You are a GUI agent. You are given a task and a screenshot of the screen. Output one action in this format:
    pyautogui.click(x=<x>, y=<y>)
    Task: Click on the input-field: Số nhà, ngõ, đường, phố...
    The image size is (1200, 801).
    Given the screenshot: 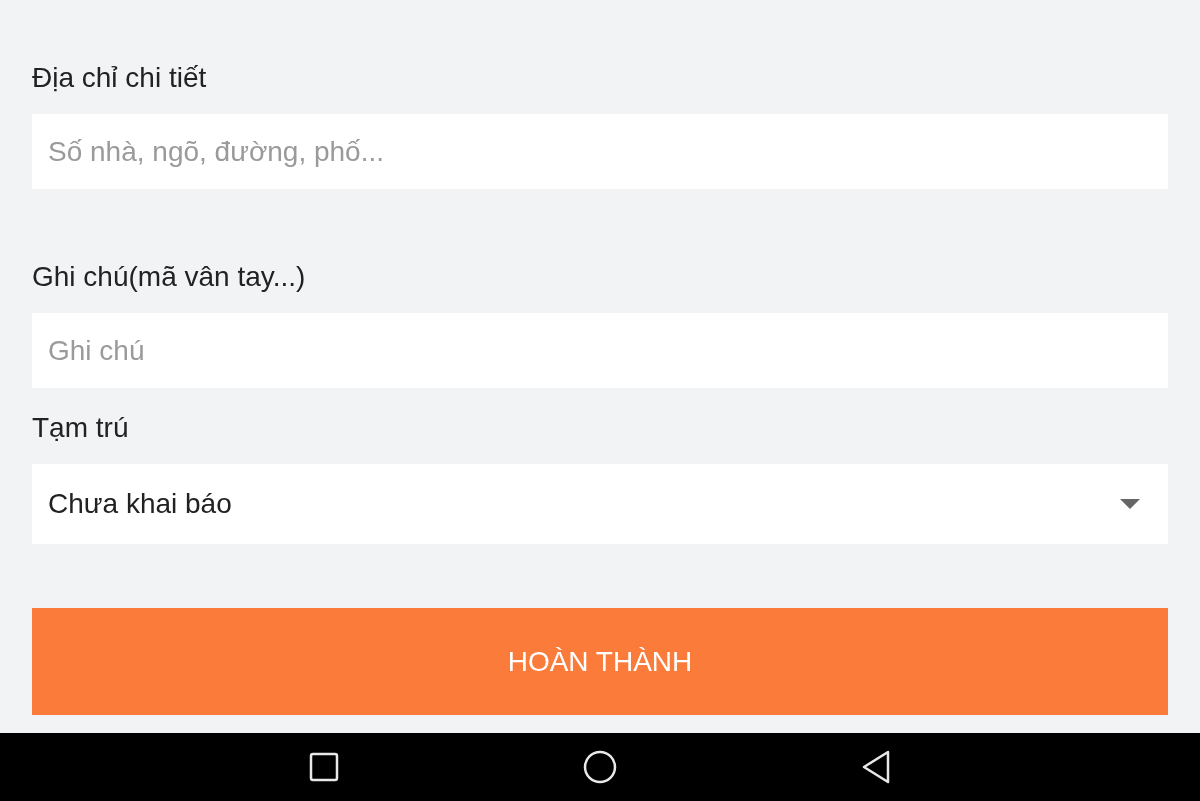 What is the action you would take?
    pyautogui.click(x=600, y=151)
    